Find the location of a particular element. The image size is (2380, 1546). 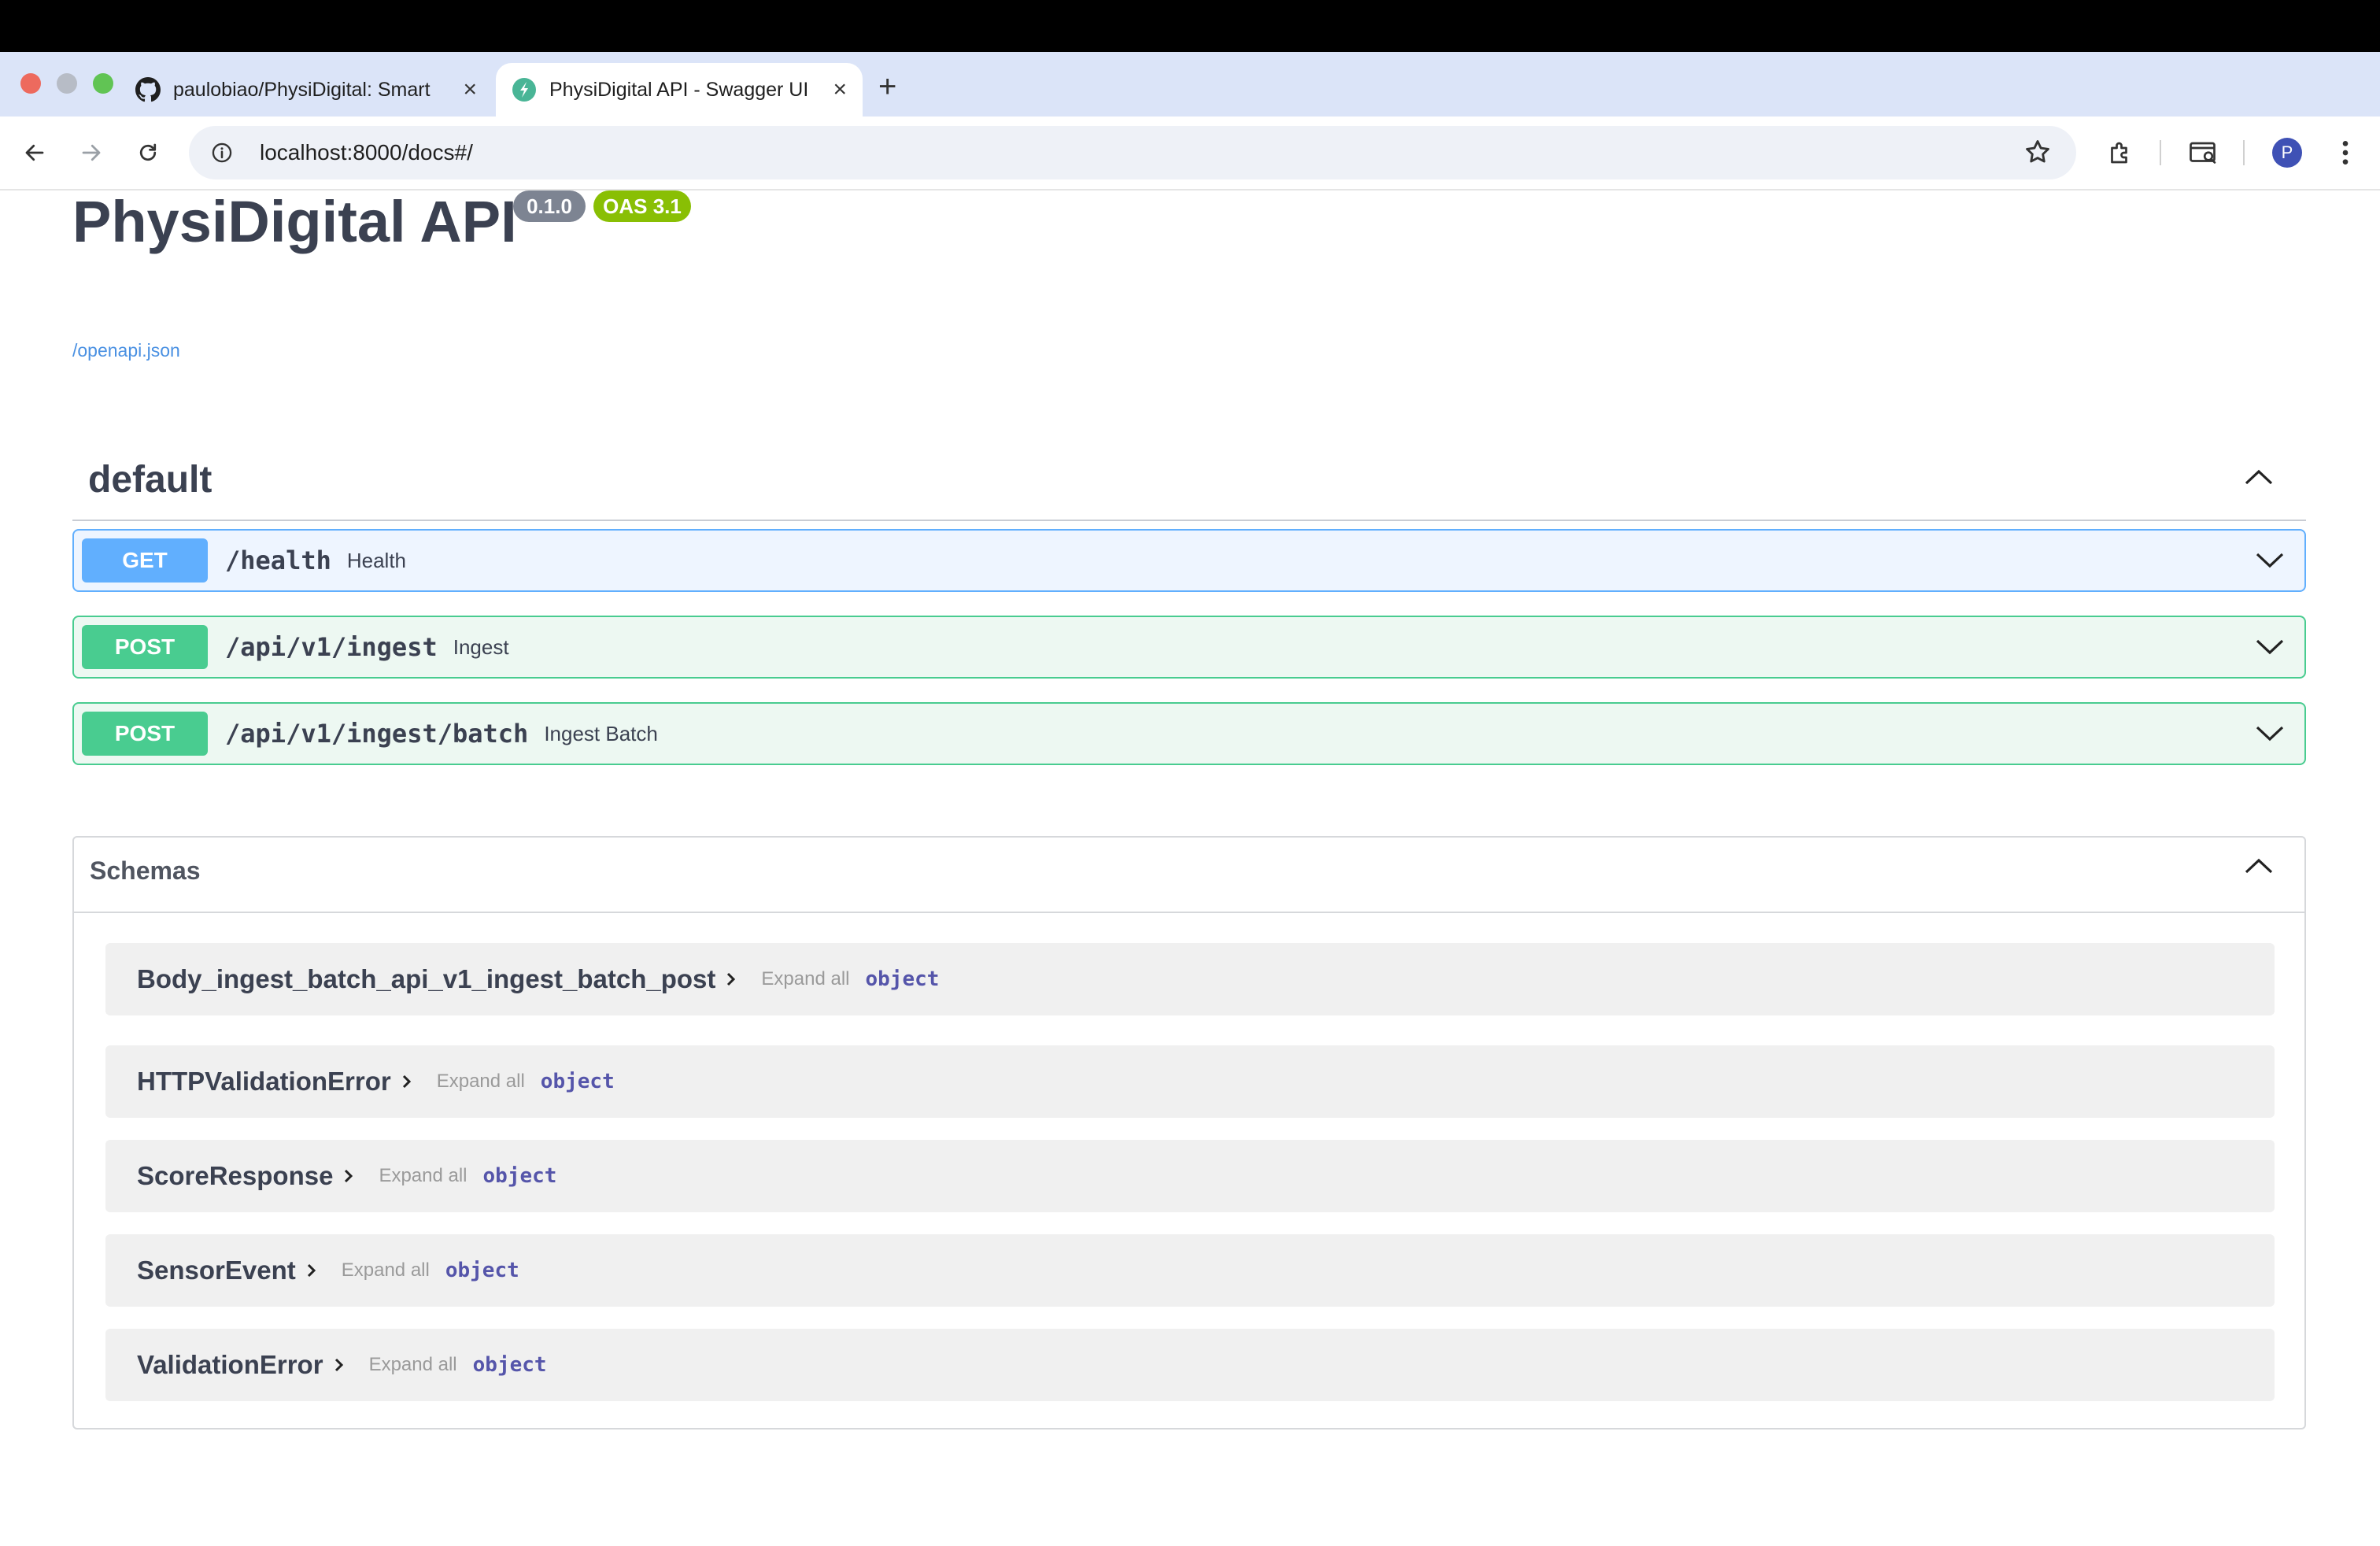

forward-button is located at coordinates (91, 153).